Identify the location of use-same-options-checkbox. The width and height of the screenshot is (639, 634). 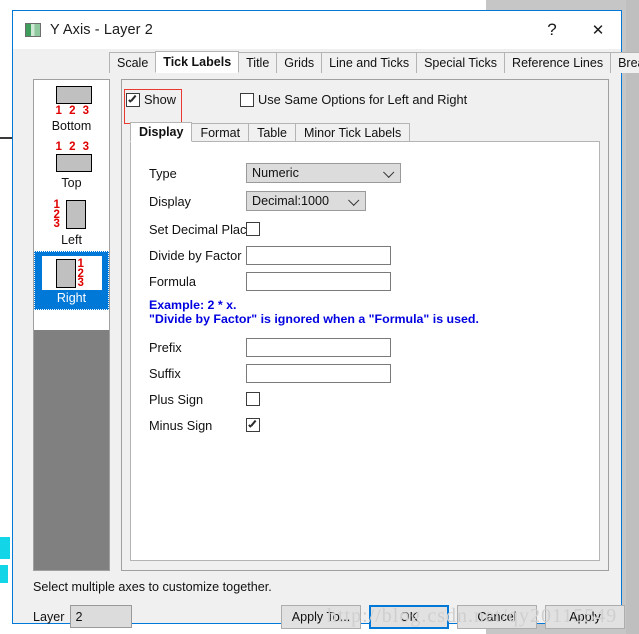
(247, 99).